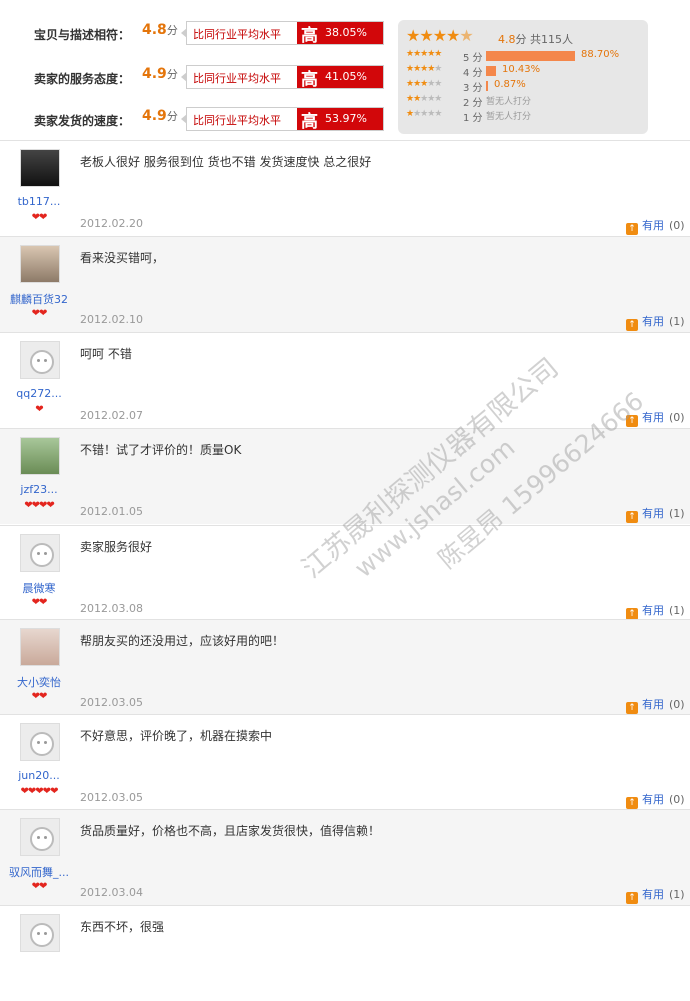 This screenshot has height=1001, width=690. Describe the element at coordinates (182, 641) in the screenshot. I see `review-comment: 帮朋友买的还没用过，应该好用的吧！` at that location.